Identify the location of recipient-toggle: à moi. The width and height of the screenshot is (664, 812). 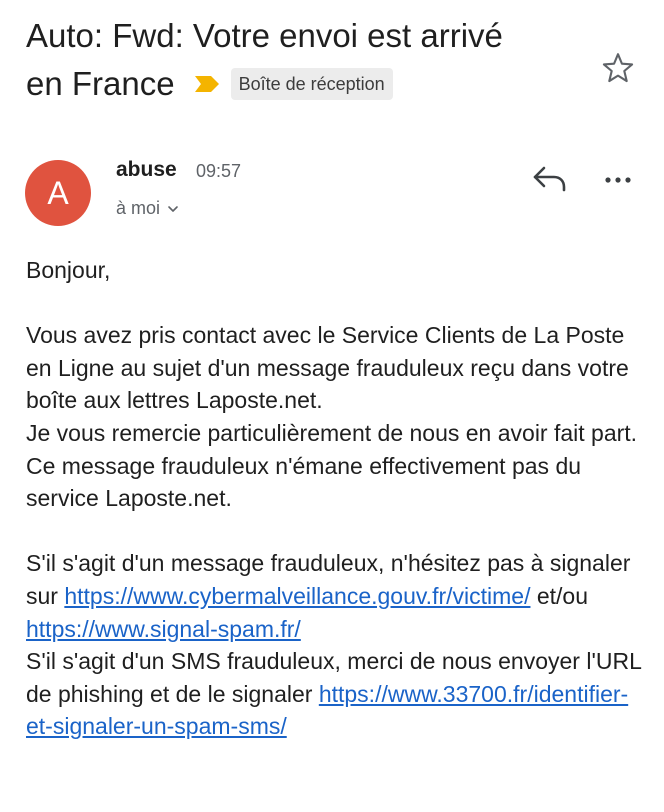
(148, 208).